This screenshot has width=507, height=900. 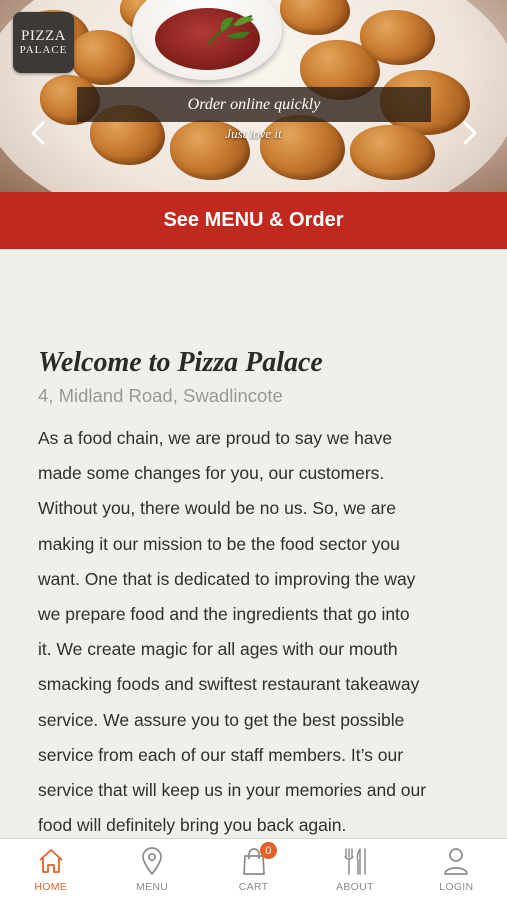 I want to click on cart-count-badge: 0, so click(x=268, y=850).